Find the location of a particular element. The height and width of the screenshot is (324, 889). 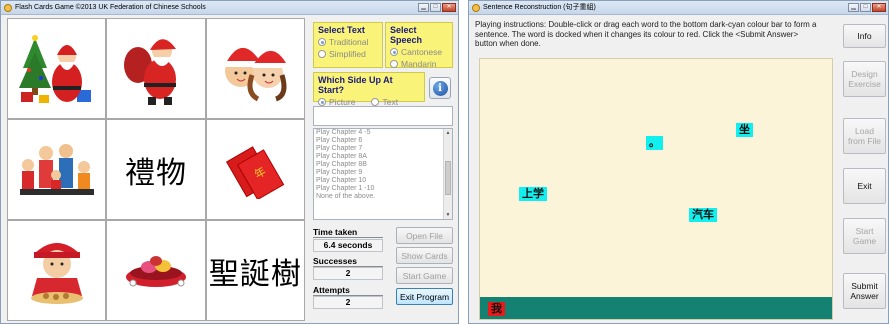

load-from-file-button: Load from File is located at coordinates (864, 136).